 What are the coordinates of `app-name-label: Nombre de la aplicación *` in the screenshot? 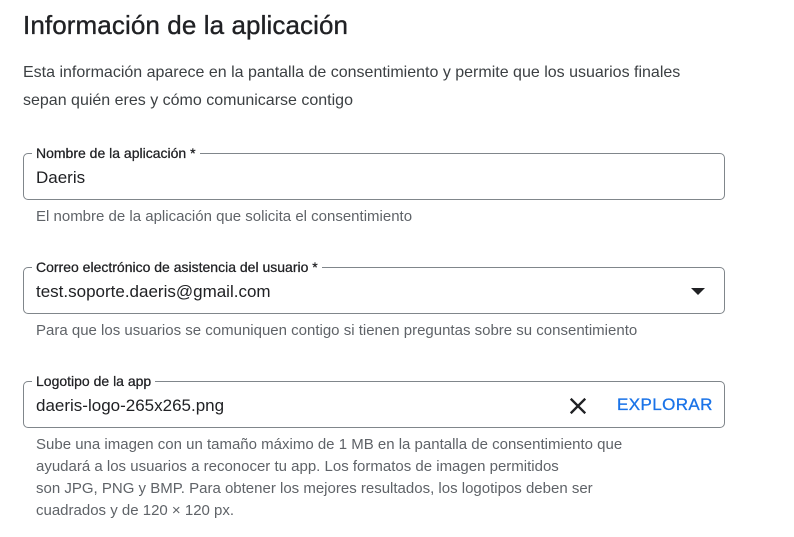 It's located at (116, 153).